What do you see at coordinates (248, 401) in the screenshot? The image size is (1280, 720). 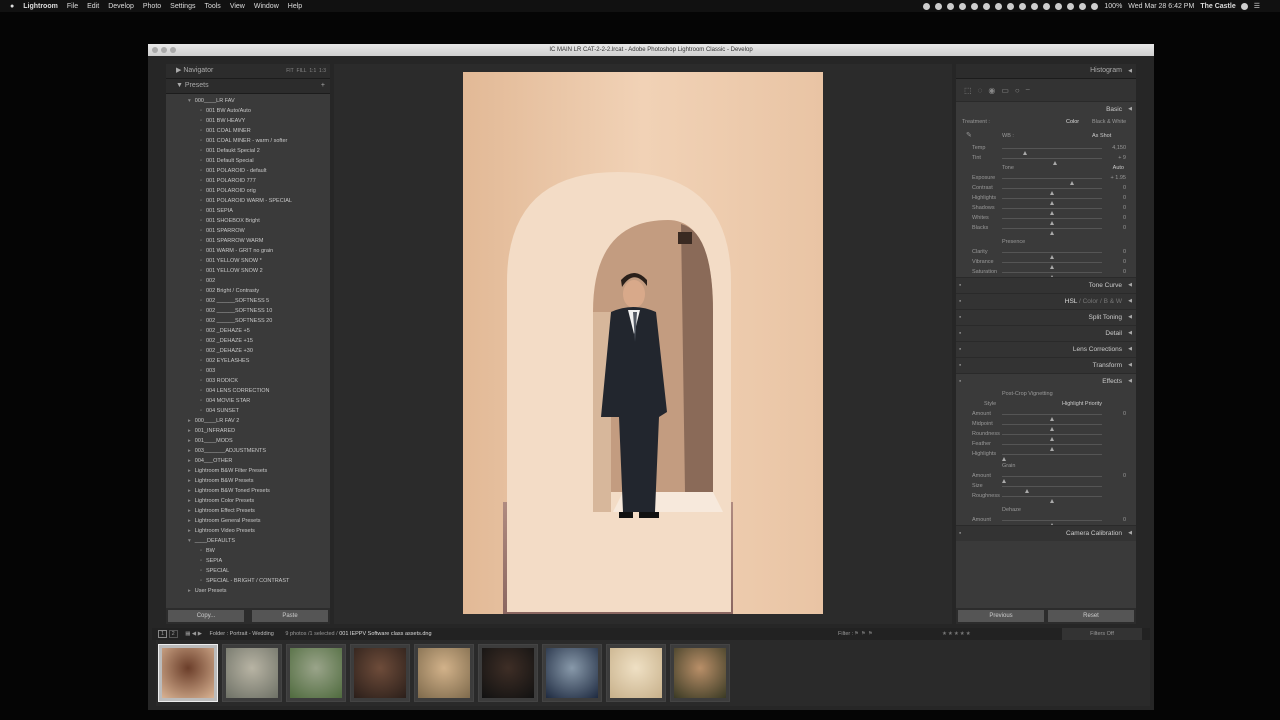 I see `preset-item: ▫ 004 MOVIE STAR` at bounding box center [248, 401].